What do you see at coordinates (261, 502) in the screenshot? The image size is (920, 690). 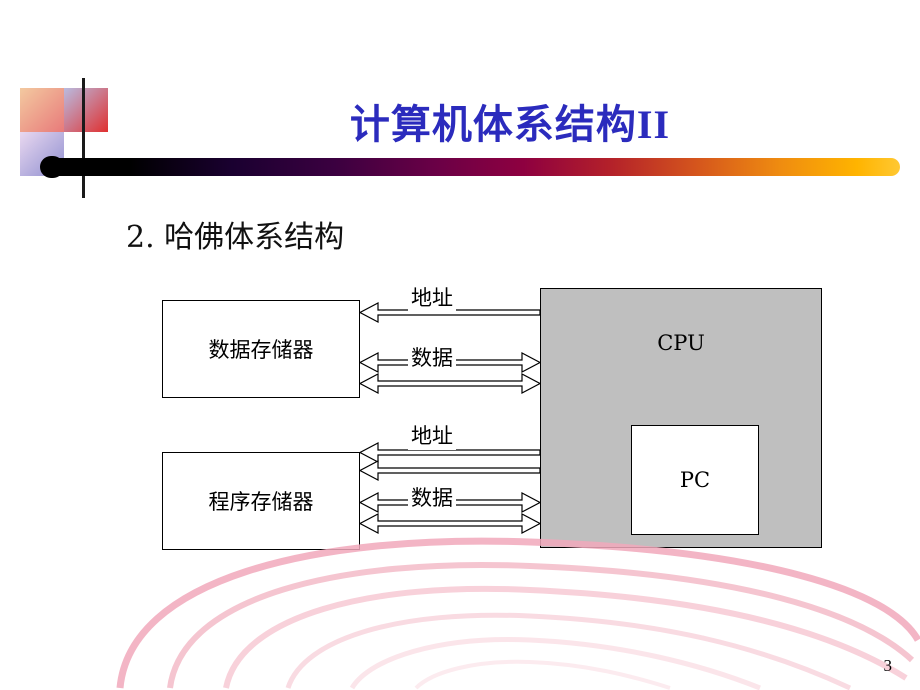 I see `box-program-memory-label: 程序存储器` at bounding box center [261, 502].